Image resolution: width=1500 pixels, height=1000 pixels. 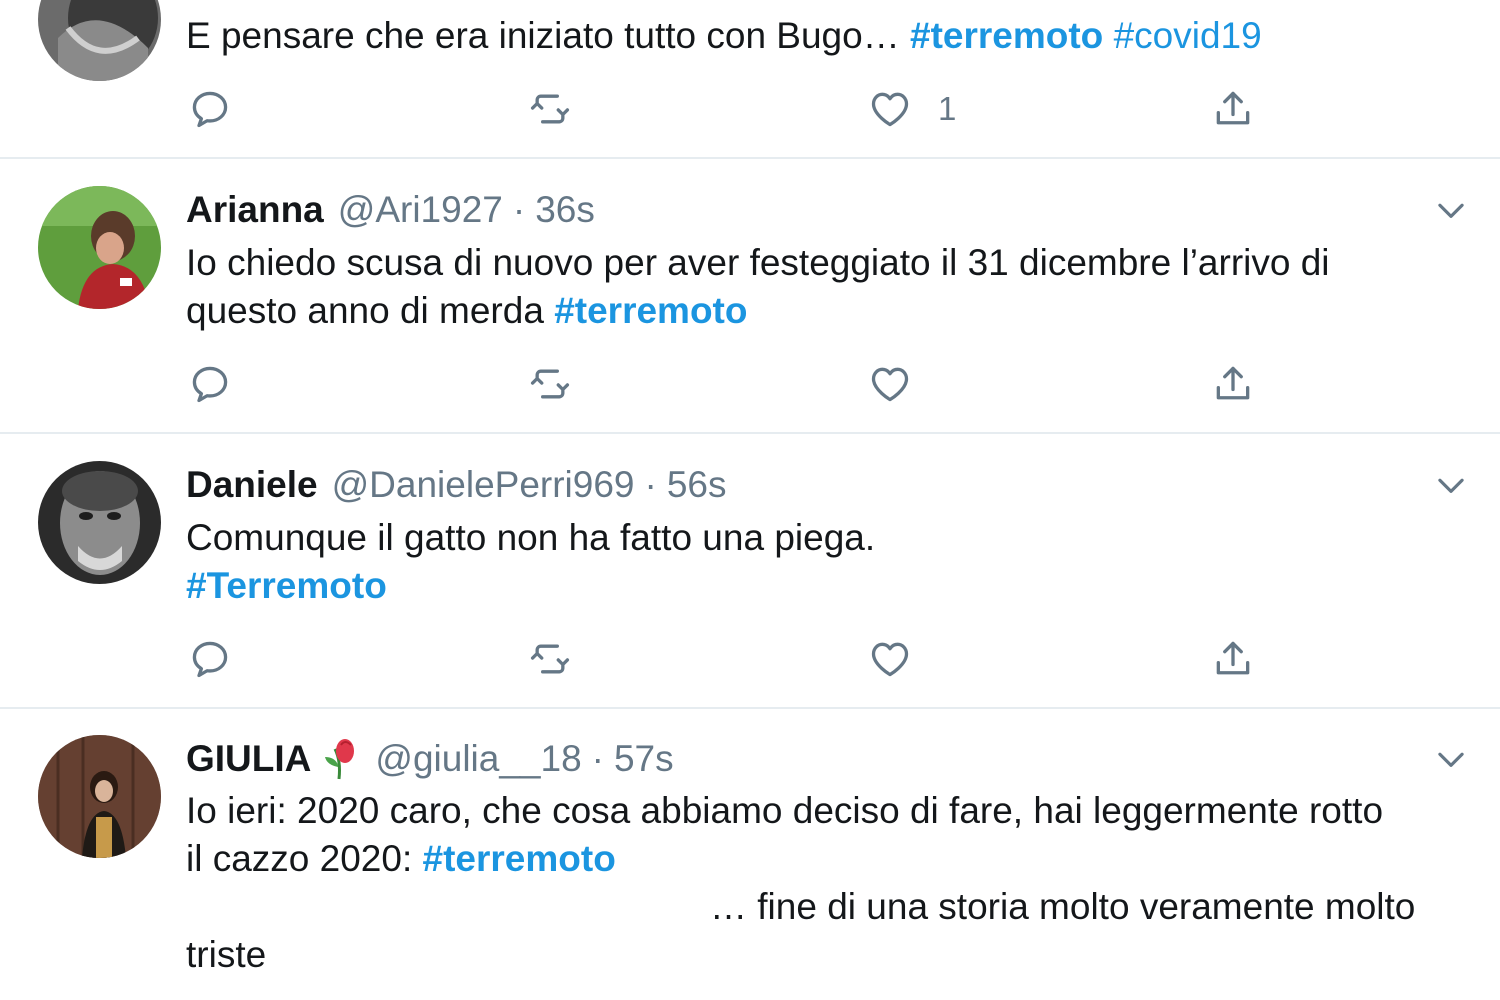 What do you see at coordinates (226, 954) in the screenshot?
I see `tweet-3-line-3: triste` at bounding box center [226, 954].